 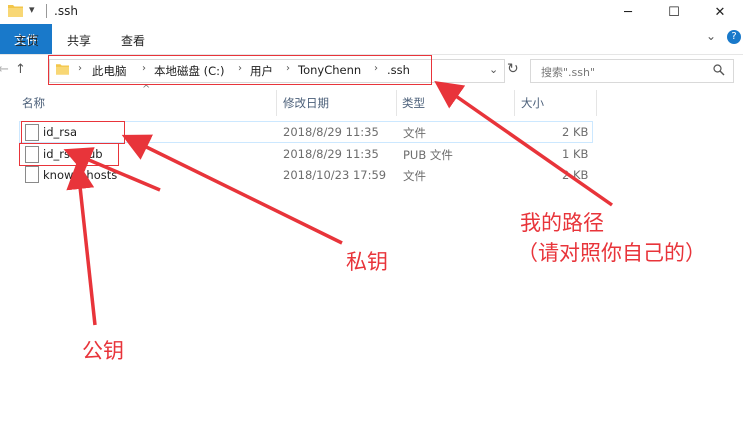 What do you see at coordinates (367, 262) in the screenshot?
I see `private-key-annotation: 私钥` at bounding box center [367, 262].